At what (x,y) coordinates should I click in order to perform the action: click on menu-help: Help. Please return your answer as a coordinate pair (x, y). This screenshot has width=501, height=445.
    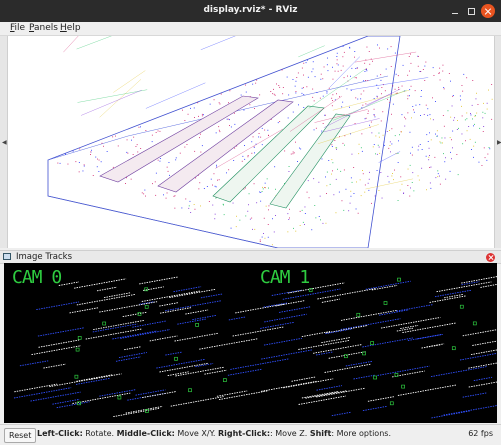
    Looking at the image, I should click on (70, 28).